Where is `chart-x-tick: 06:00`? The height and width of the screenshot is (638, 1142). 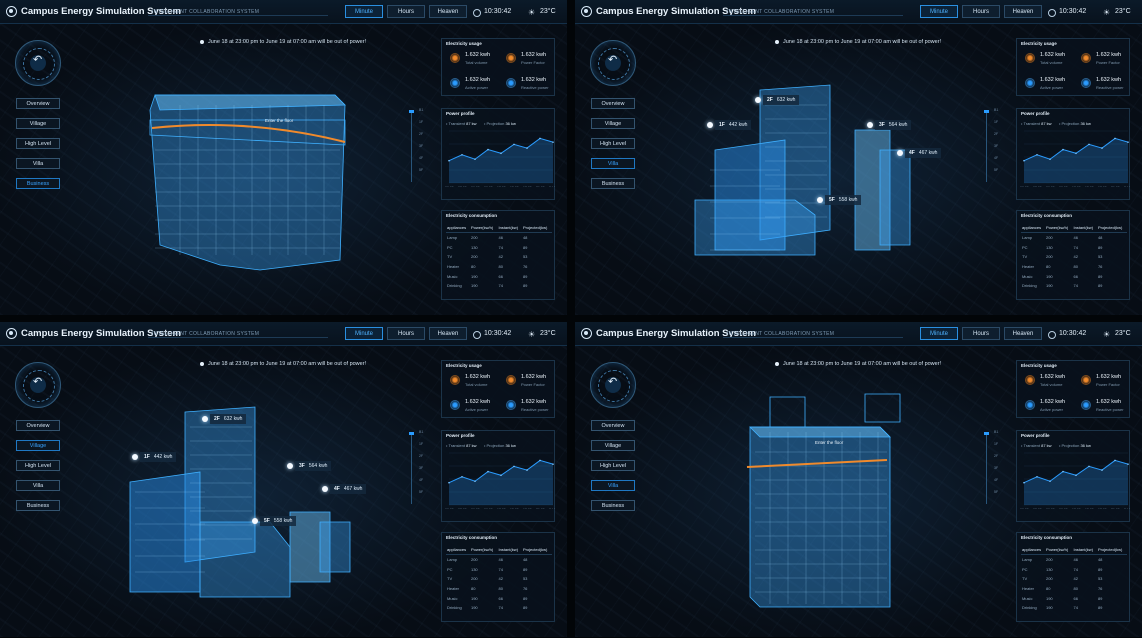 chart-x-tick: 06:00 is located at coordinates (1050, 508).